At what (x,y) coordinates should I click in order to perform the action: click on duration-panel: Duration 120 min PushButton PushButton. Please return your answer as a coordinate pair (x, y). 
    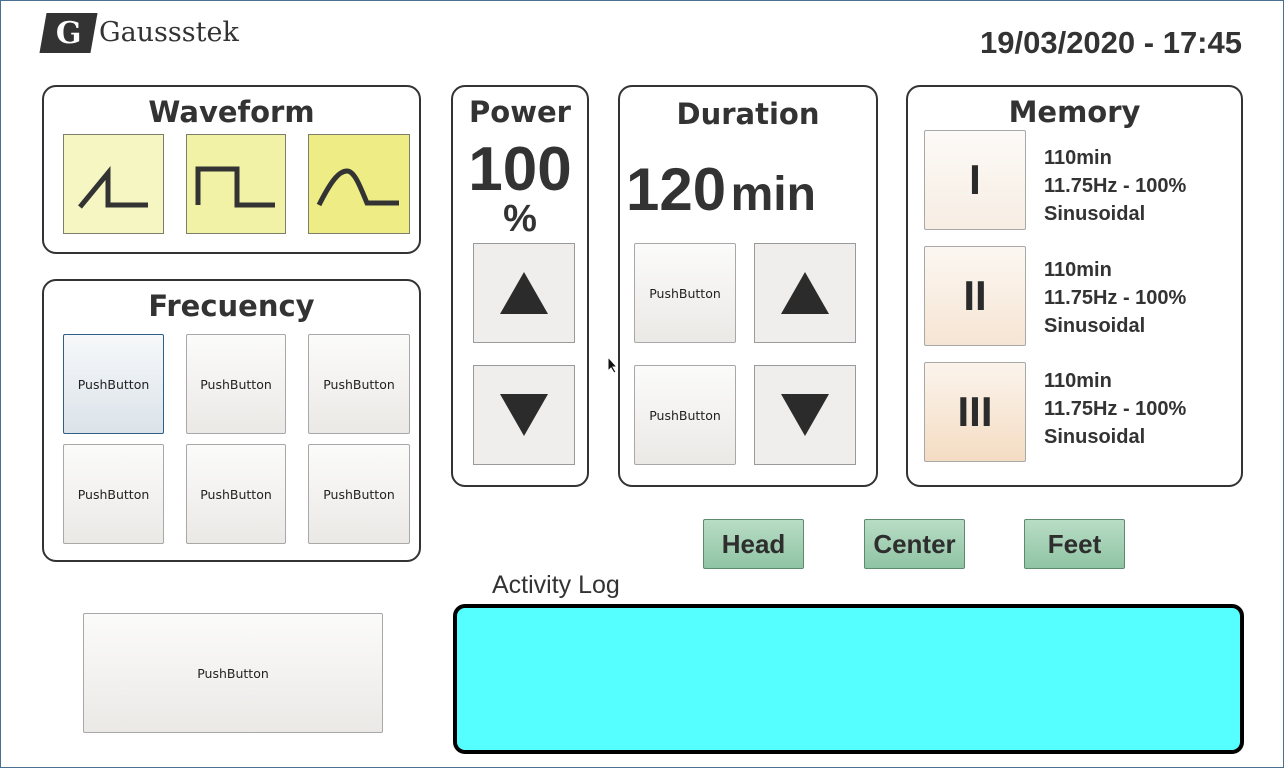
    Looking at the image, I should click on (748, 286).